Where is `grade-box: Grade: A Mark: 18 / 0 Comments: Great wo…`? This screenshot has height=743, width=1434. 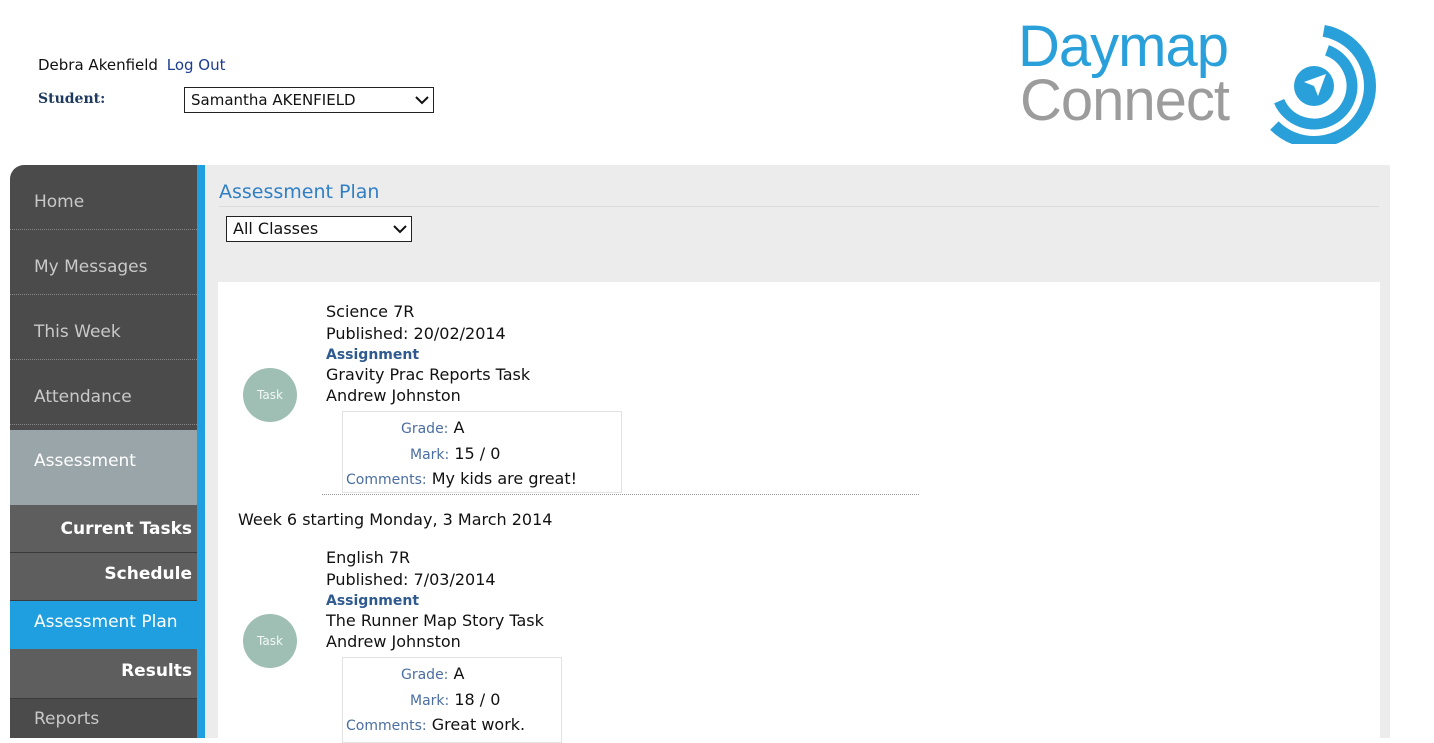 grade-box: Grade: A Mark: 18 / 0 Comments: Great wo… is located at coordinates (452, 700).